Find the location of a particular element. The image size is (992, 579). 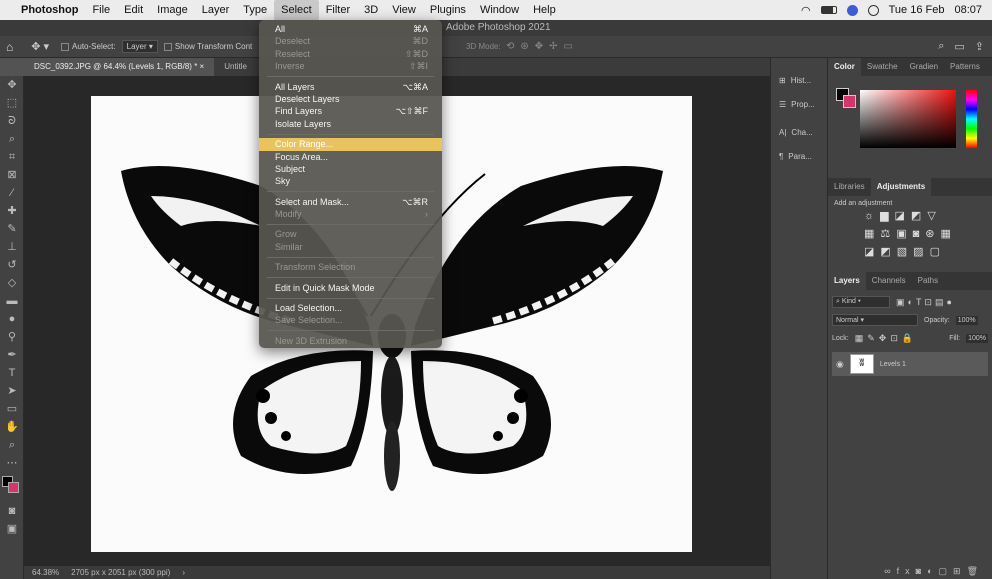

menu-item-find-layers: Find Layers ⌥⇧⌘F is located at coordinates (350, 111).